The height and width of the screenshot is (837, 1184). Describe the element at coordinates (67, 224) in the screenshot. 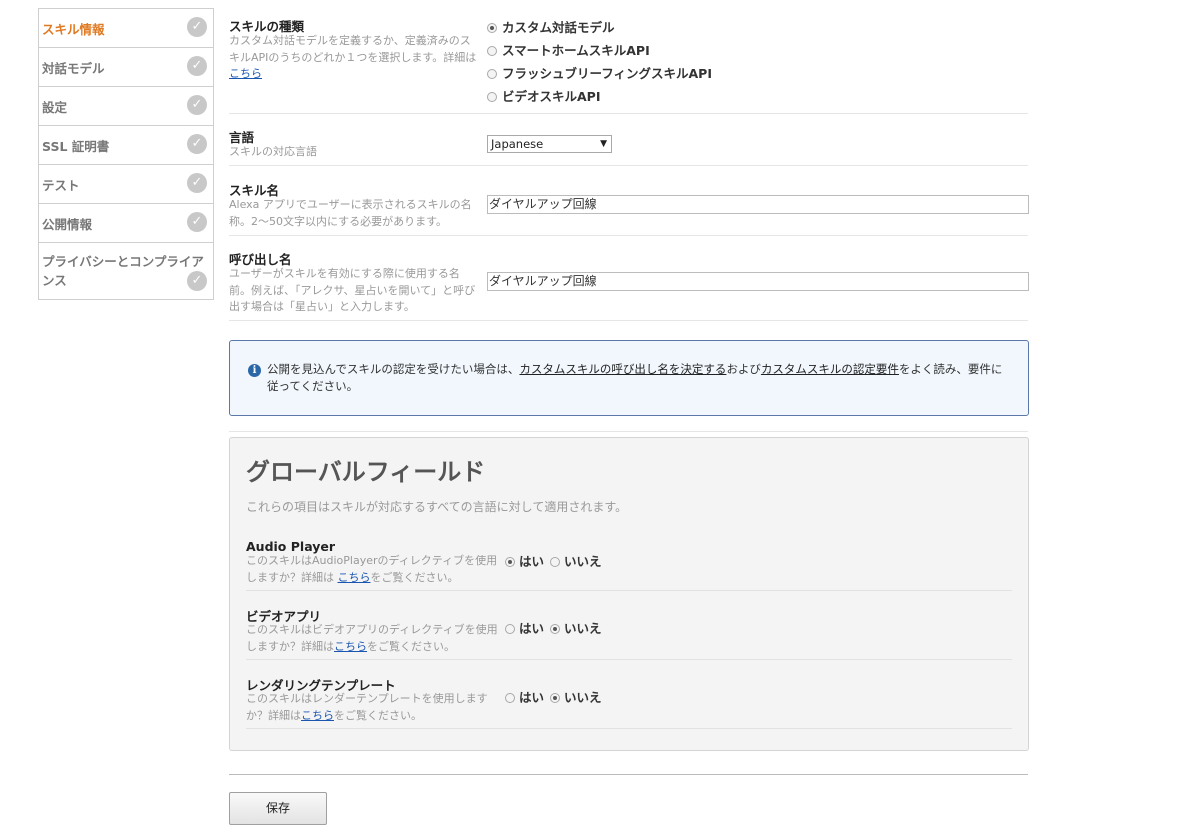

I see `sidebar-item-label: 公開情報` at that location.